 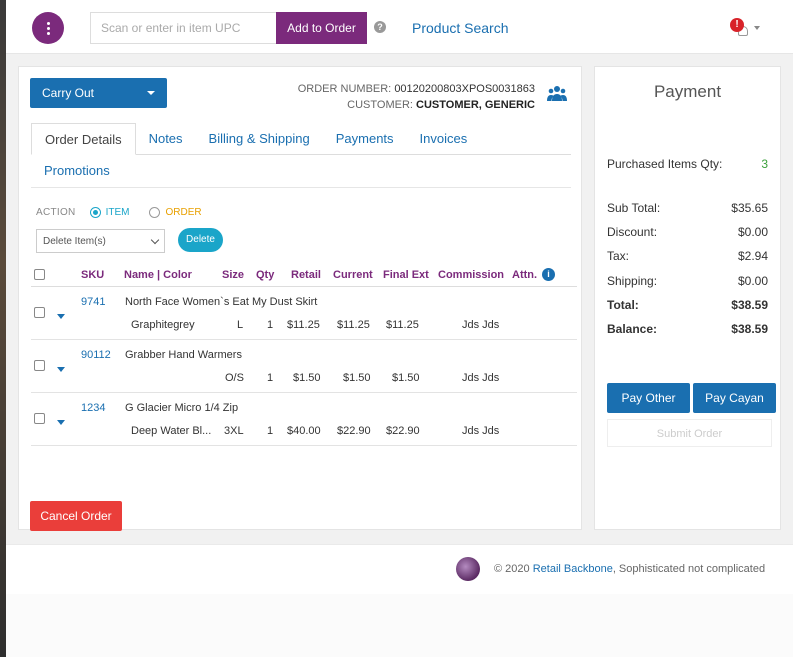 What do you see at coordinates (77, 171) in the screenshot?
I see `tab-promotions: Promotions` at bounding box center [77, 171].